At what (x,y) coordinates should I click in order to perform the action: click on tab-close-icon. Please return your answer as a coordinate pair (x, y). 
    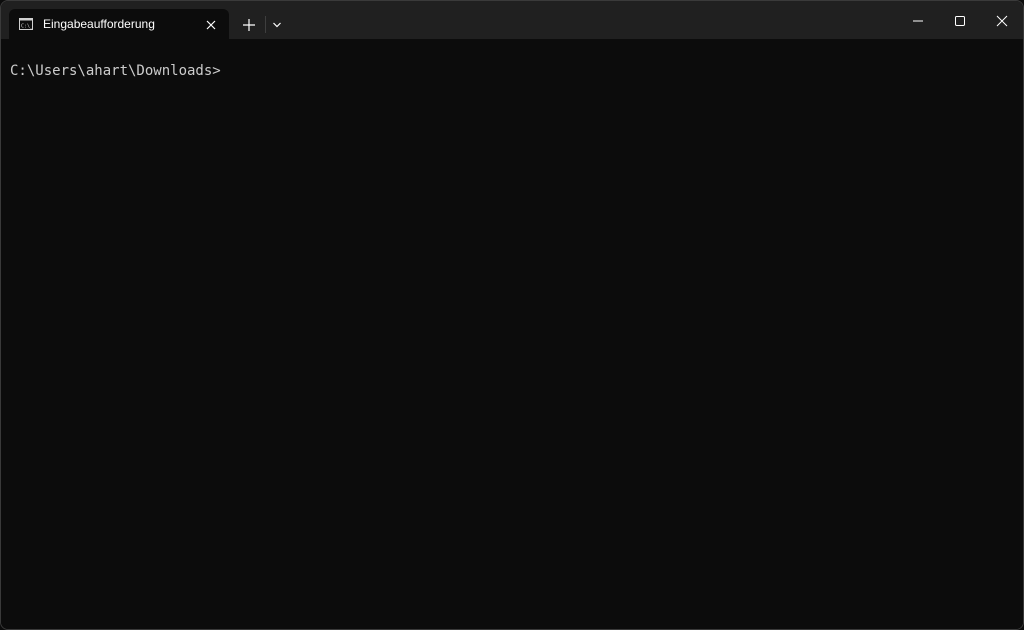
    Looking at the image, I should click on (211, 25).